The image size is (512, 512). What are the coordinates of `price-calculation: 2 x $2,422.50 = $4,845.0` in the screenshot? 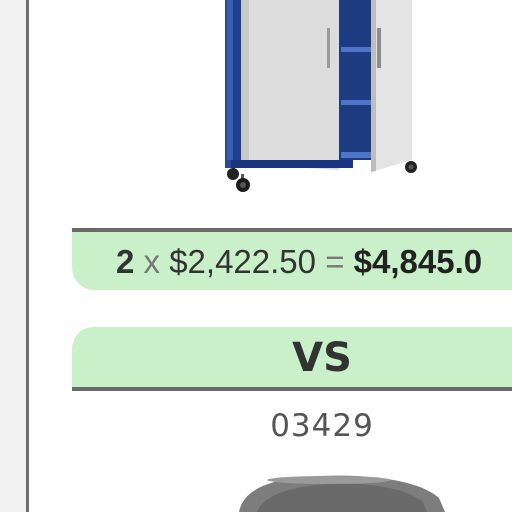 It's located at (299, 262).